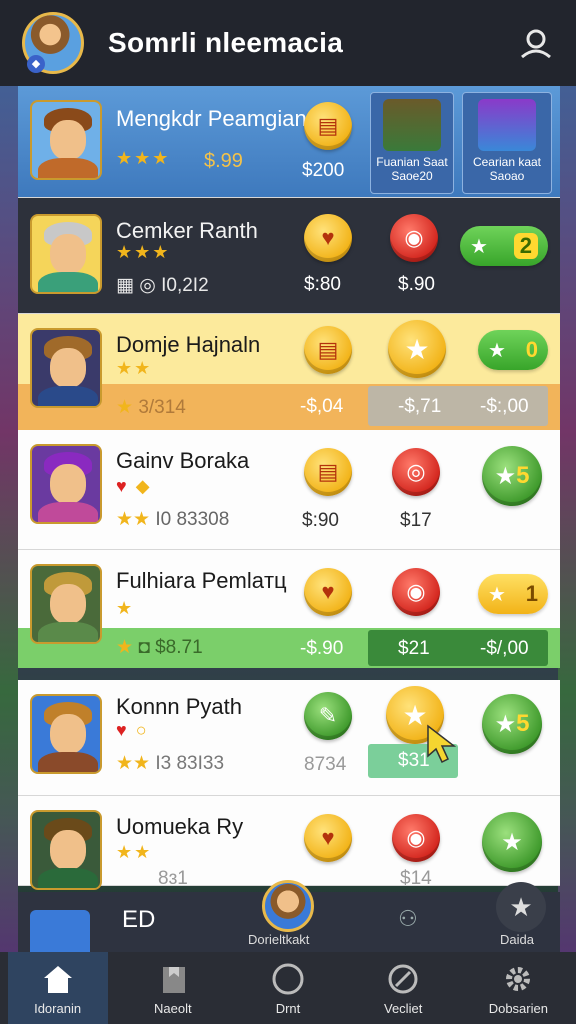 The height and width of the screenshot is (1024, 576). I want to click on player-value: ▦ ◎ I0,2I2, so click(162, 285).